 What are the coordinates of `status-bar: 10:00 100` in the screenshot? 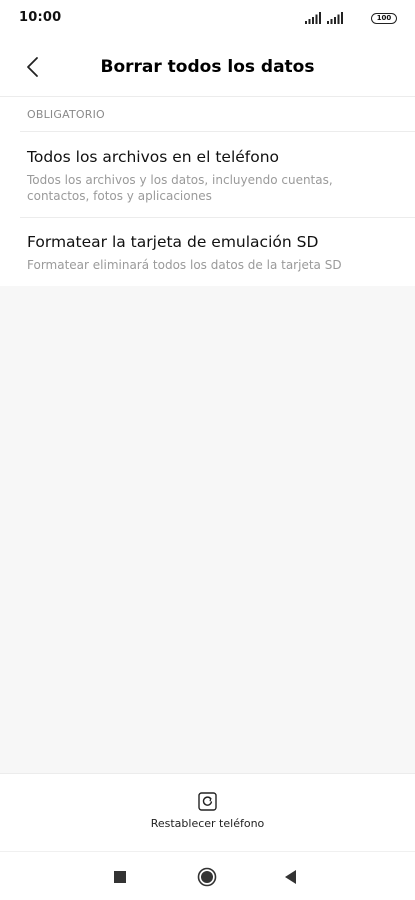 It's located at (207, 19).